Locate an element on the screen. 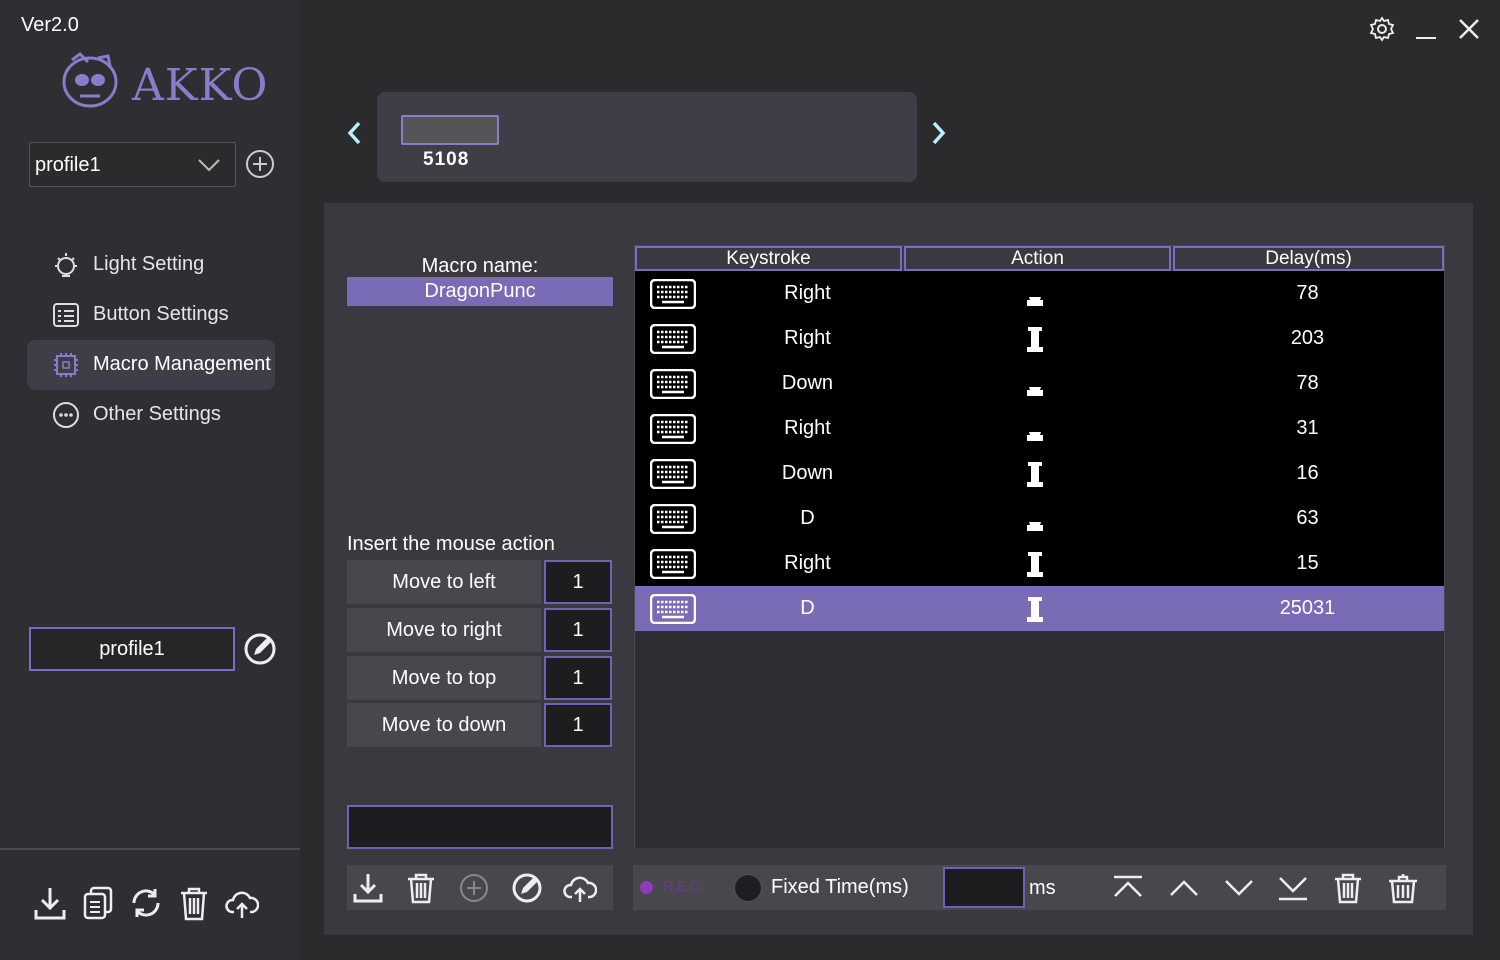 Image resolution: width=1500 pixels, height=960 pixels. mouse-action-row: Move to left 1 is located at coordinates (480, 582).